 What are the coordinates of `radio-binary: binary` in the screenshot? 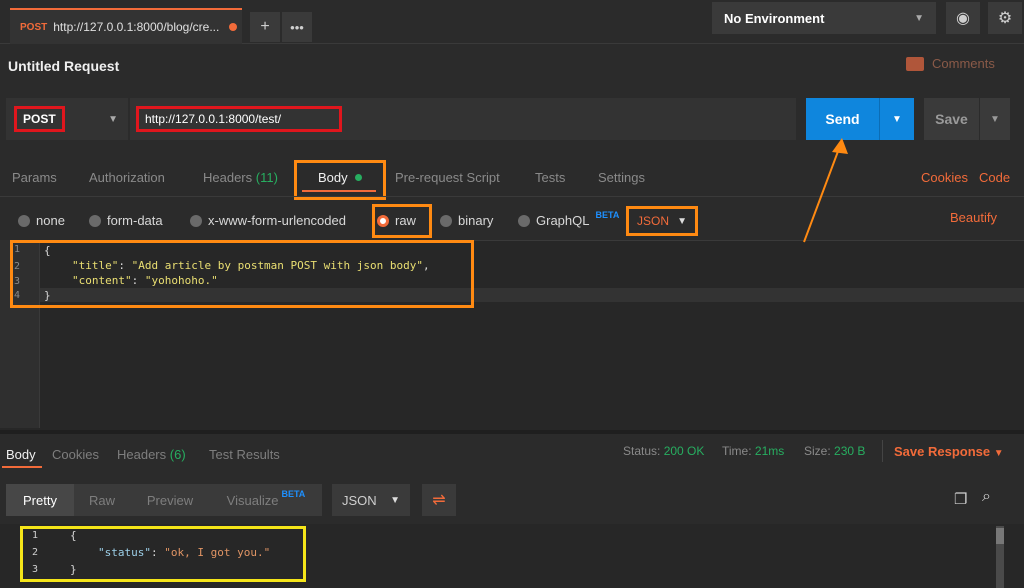 It's located at (466, 220).